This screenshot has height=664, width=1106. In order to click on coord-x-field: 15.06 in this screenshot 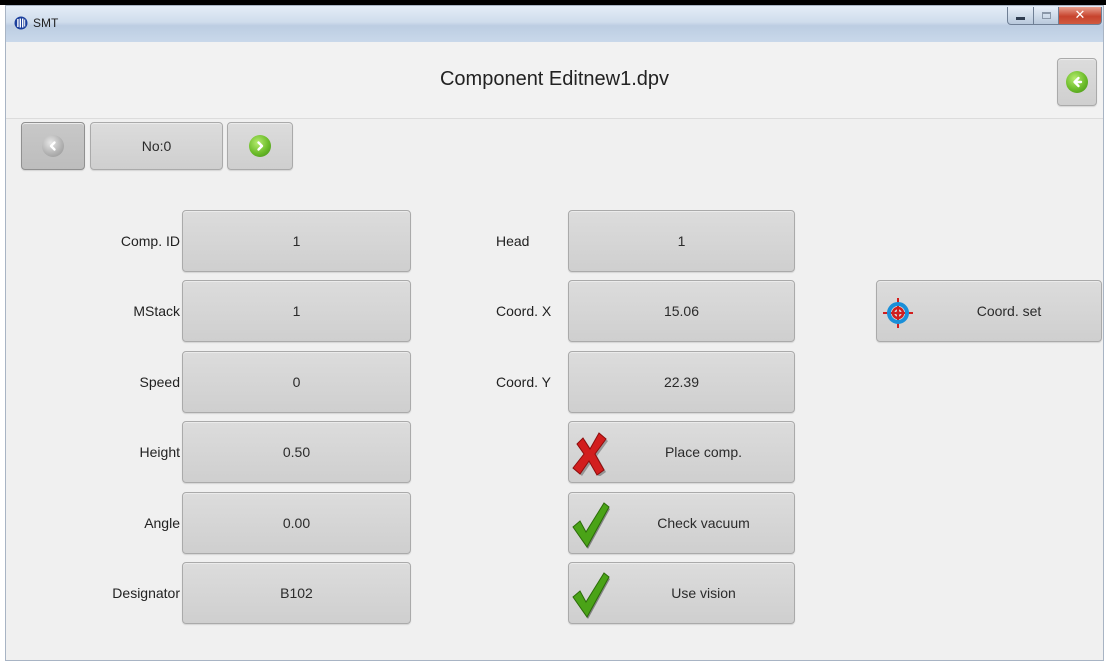, I will do `click(681, 311)`.